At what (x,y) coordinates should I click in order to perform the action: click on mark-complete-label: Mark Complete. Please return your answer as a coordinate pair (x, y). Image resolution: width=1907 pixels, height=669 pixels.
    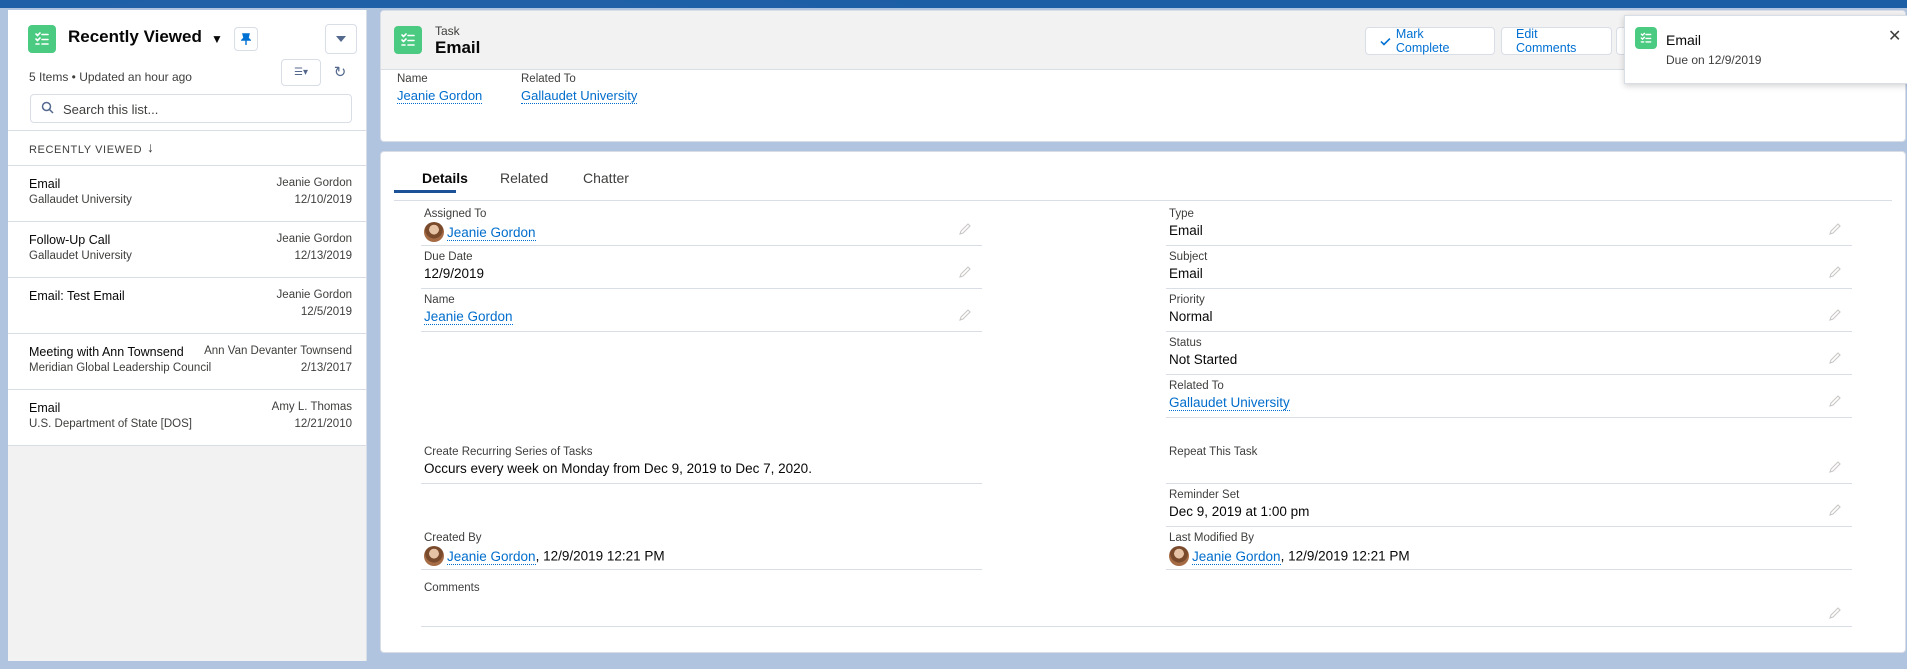
    Looking at the image, I should click on (1422, 41).